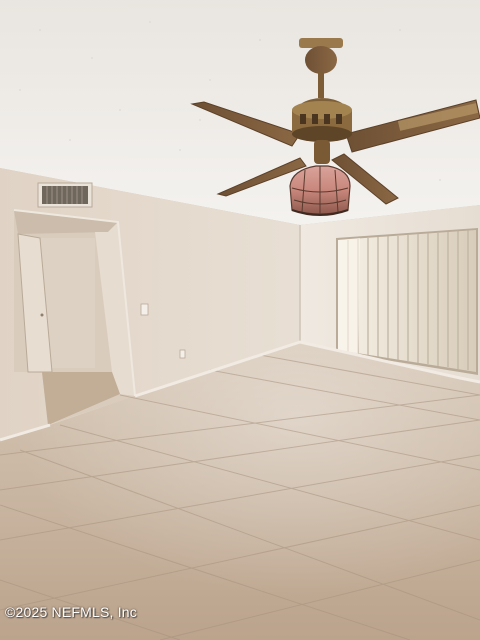 Image resolution: width=480 pixels, height=640 pixels. Describe the element at coordinates (144, 309) in the screenshot. I see `light-switch-plate` at that location.